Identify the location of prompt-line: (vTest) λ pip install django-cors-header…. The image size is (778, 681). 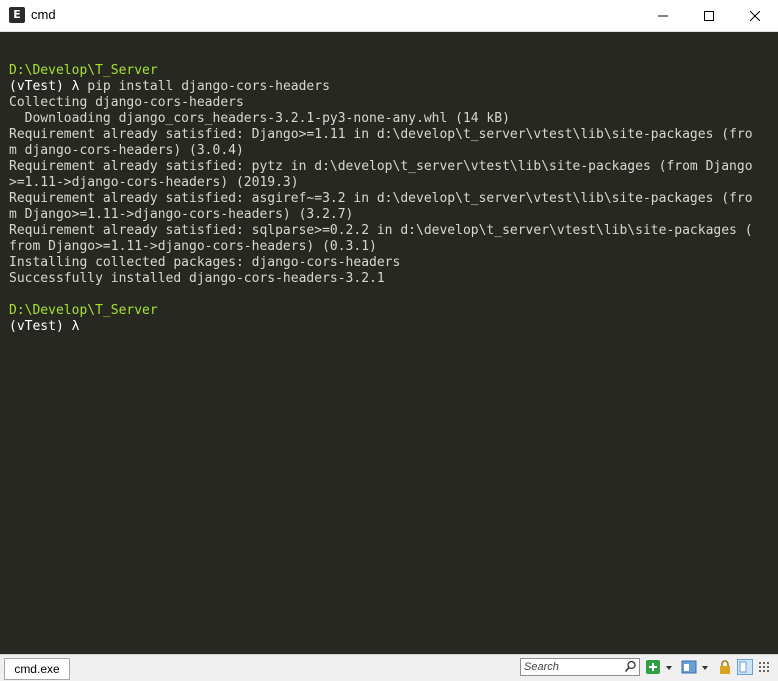
(169, 87).